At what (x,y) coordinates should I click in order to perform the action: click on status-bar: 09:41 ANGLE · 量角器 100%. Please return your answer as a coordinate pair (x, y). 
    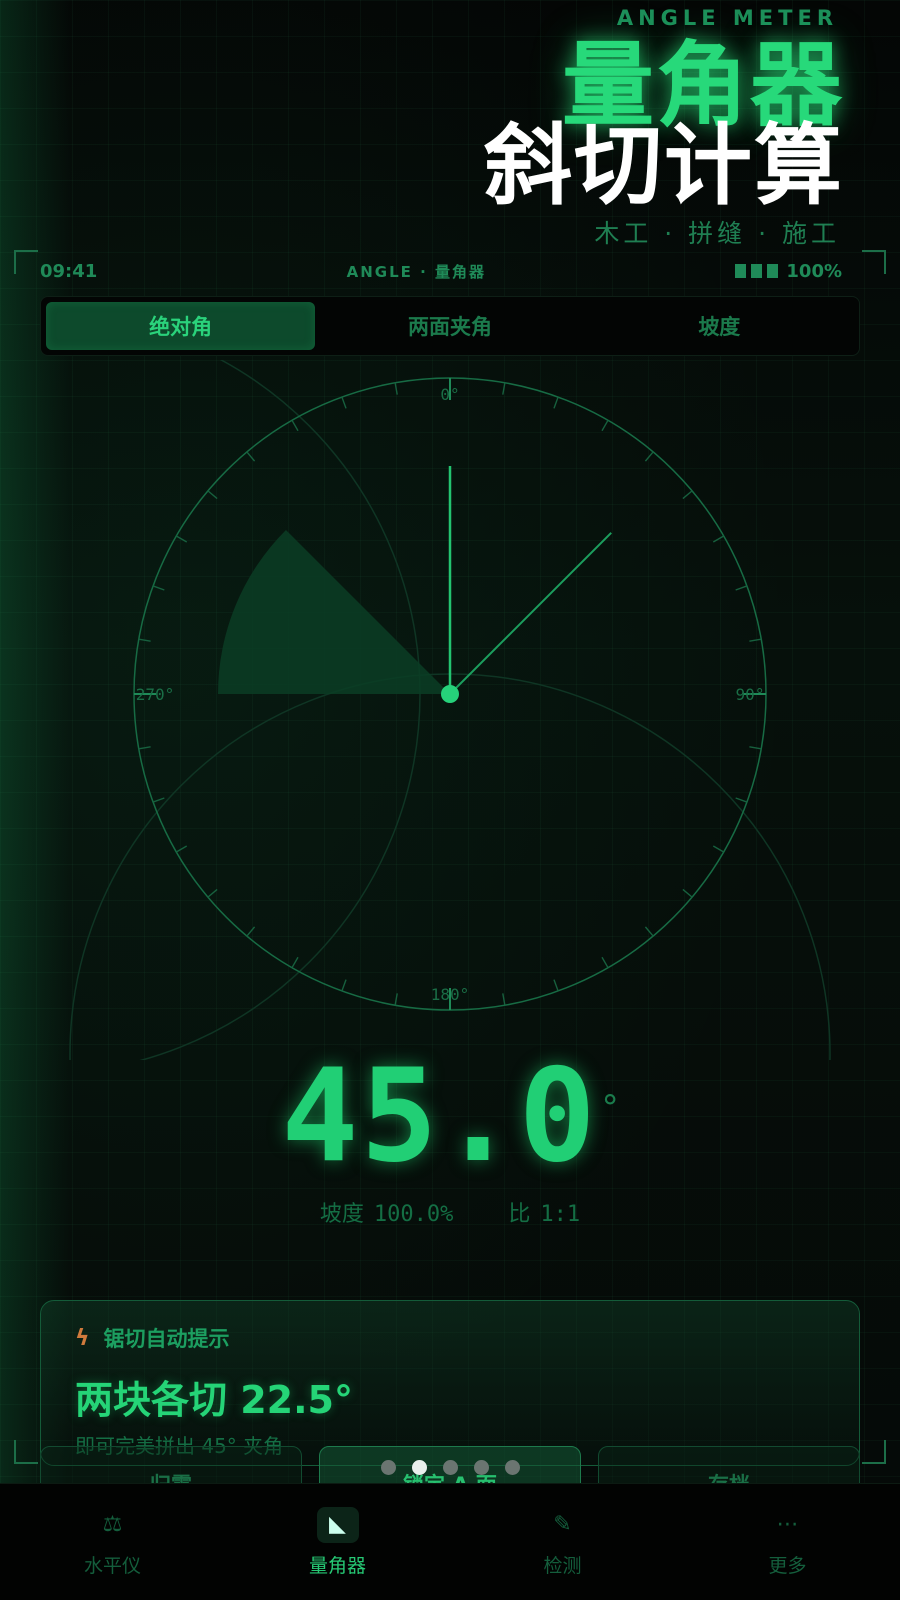
    Looking at the image, I should click on (441, 271).